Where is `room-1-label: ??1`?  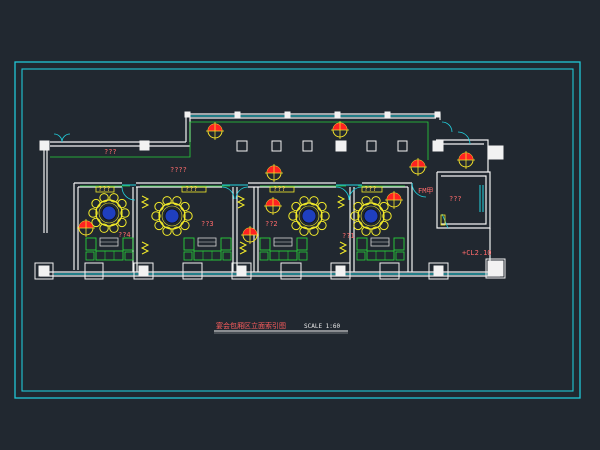
room-1-label: ??1 is located at coordinates (348, 236).